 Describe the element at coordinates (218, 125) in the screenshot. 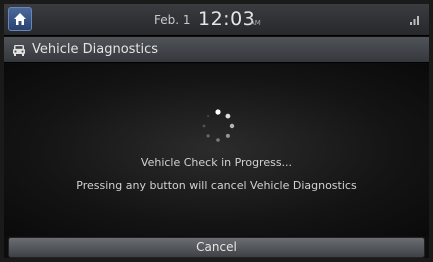

I see `loading-spinner-icon` at that location.